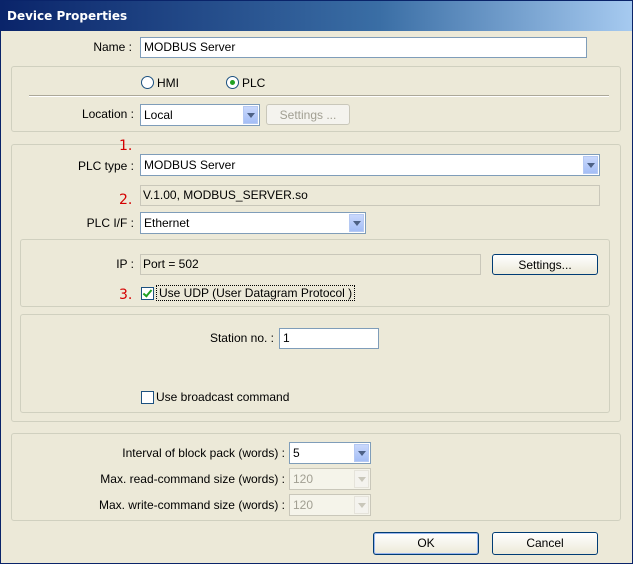  What do you see at coordinates (110, 223) in the screenshot?
I see `plc-if-label: PLC I/F :` at bounding box center [110, 223].